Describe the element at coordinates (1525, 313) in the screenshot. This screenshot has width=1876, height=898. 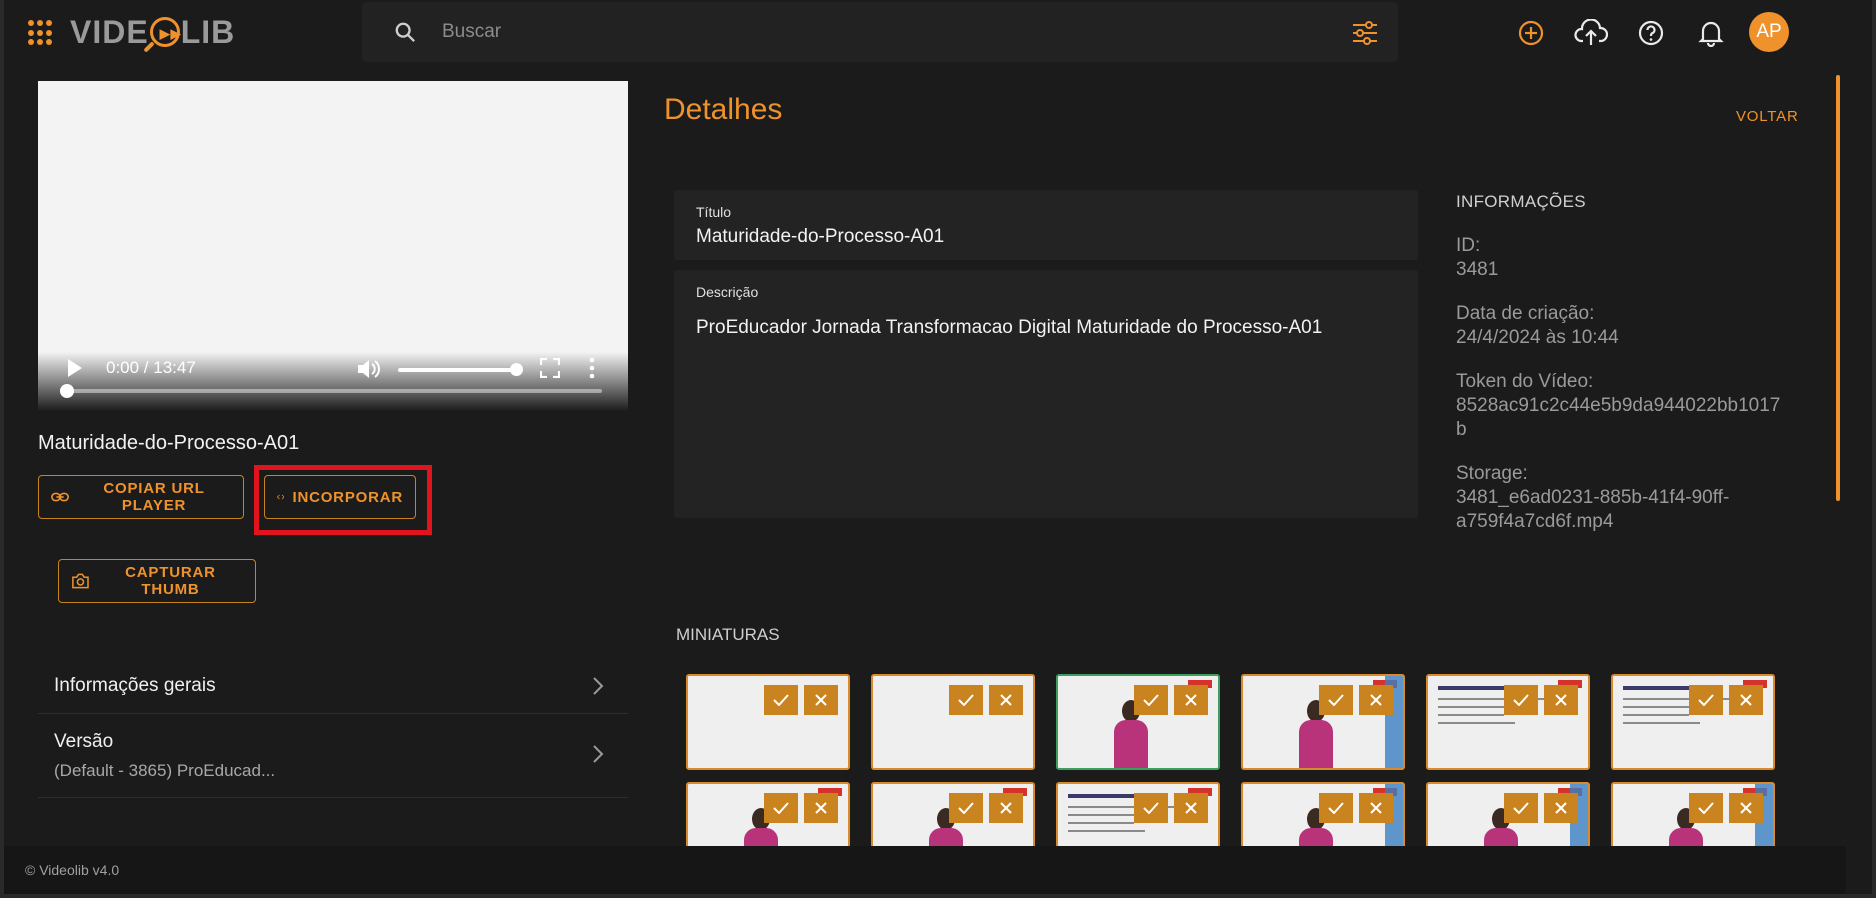
I see `info-created-label: Data de criação:` at that location.